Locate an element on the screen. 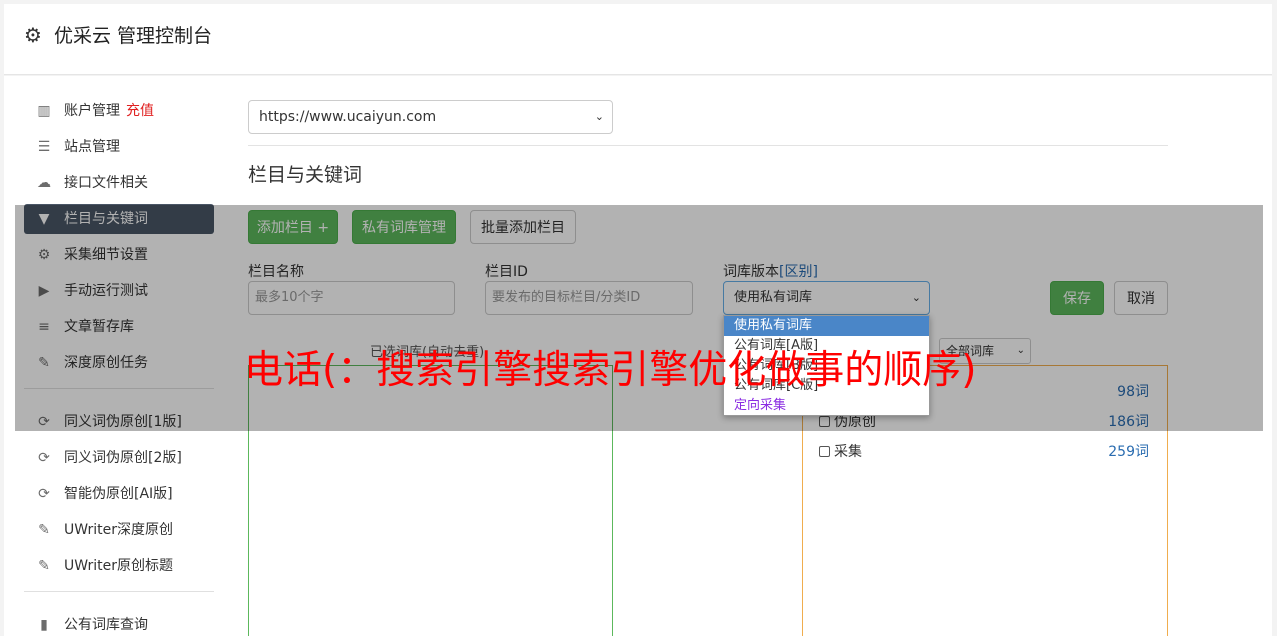  sidebar-item-uwriter-title: ✎ UWriter原创标题 is located at coordinates (119, 566).